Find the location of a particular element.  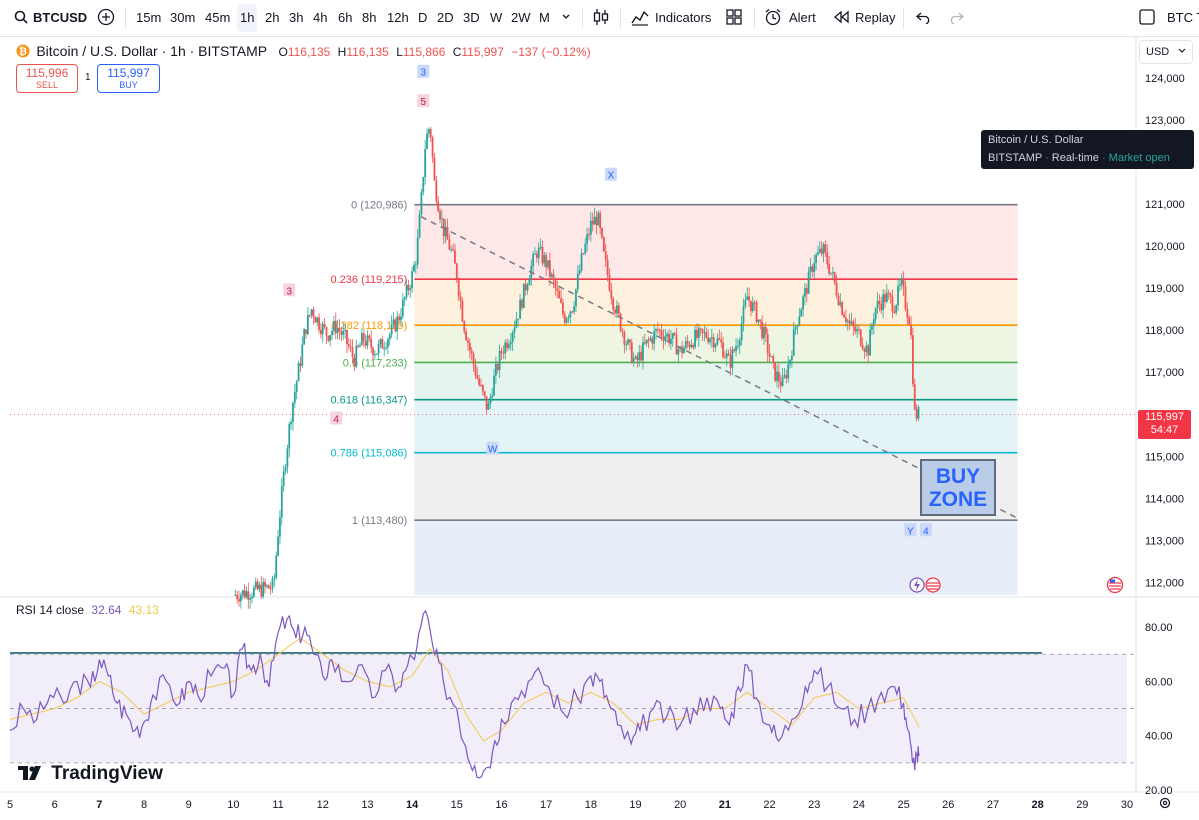

wave-label-X: X is located at coordinates (611, 176).